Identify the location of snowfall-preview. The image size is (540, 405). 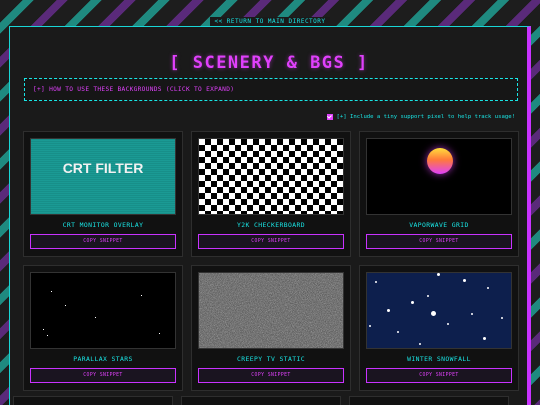
(439, 310).